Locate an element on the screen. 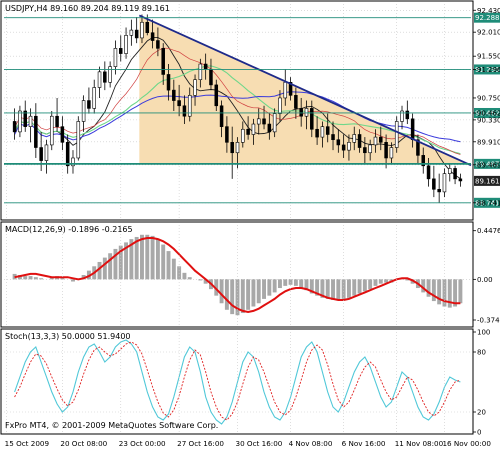  x-tick-label: 11 Nov 08:00 is located at coordinates (419, 443).